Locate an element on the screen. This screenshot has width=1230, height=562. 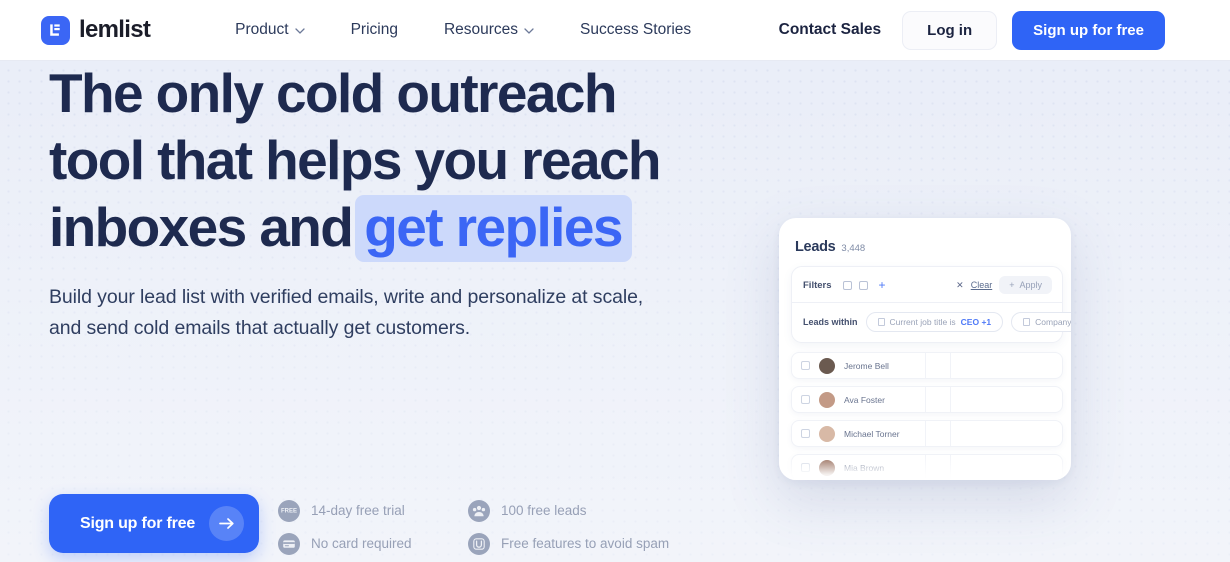
nav-item-resources: Resources is located at coordinates (489, 30).